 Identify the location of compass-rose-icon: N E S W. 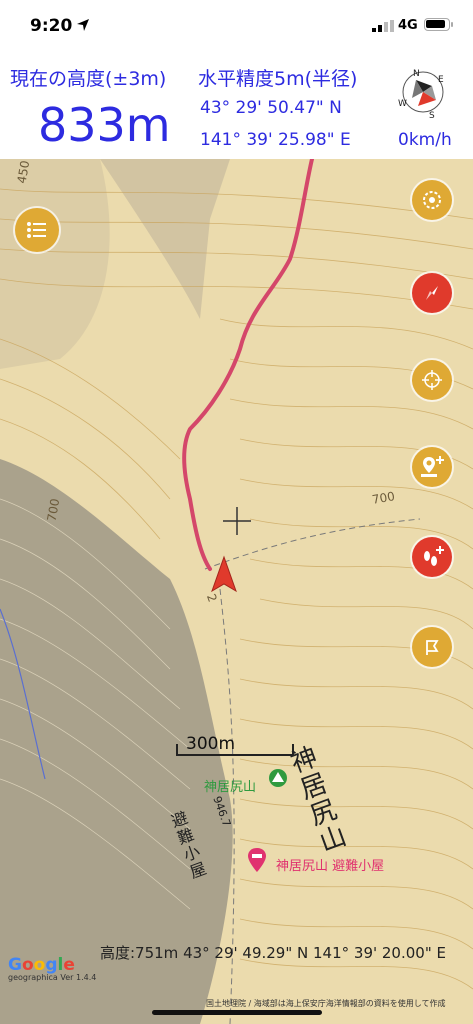
(423, 92).